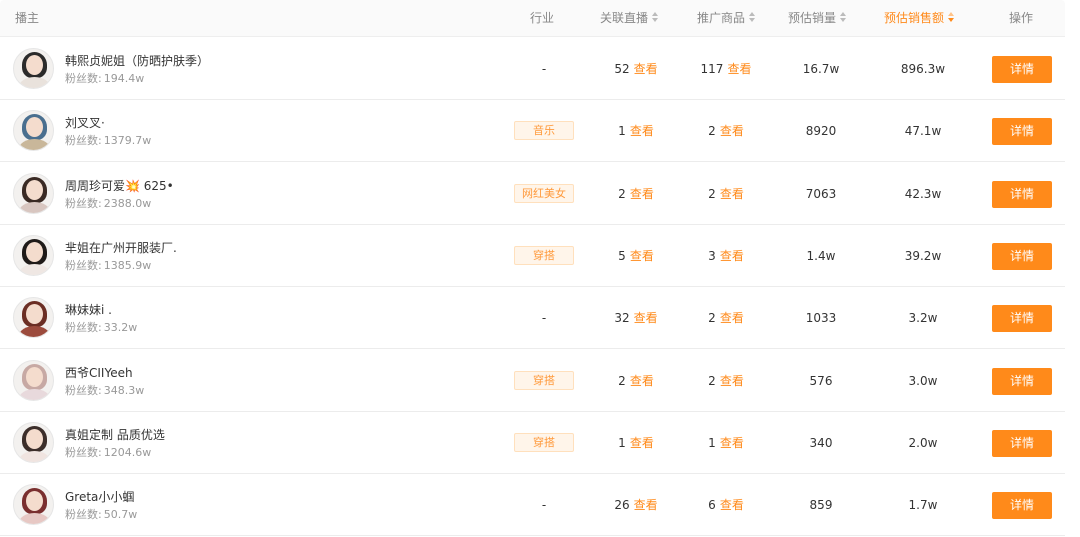 The height and width of the screenshot is (537, 1080). I want to click on revenue-cell: 1.7w, so click(923, 505).